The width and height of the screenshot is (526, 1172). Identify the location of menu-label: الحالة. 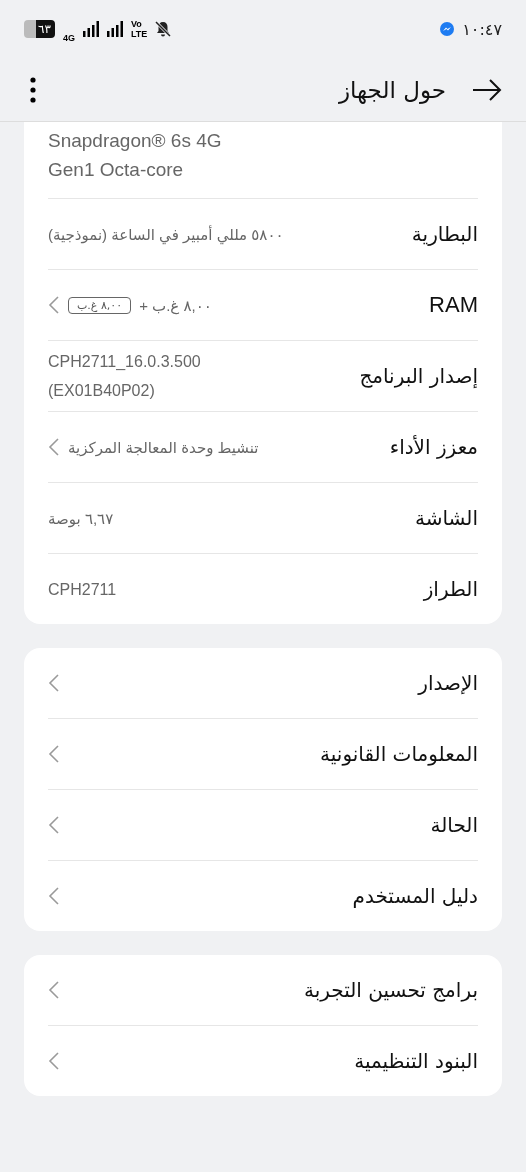
(454, 825).